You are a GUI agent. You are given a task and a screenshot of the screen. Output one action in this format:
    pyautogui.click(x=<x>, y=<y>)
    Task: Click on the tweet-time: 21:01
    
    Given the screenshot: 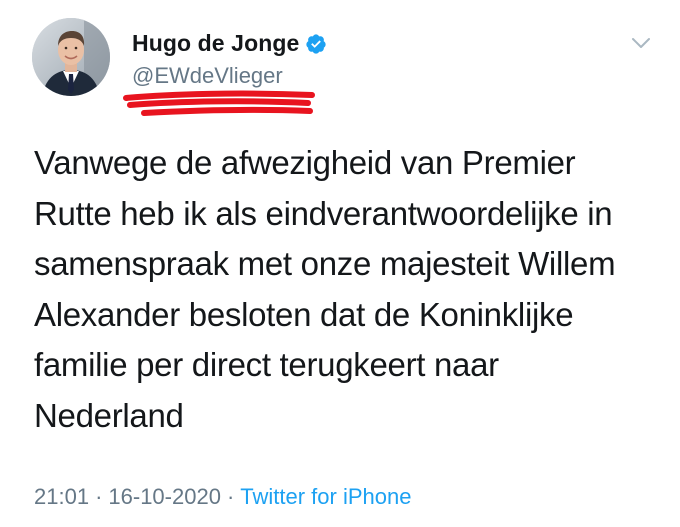 What is the action you would take?
    pyautogui.click(x=61, y=497)
    